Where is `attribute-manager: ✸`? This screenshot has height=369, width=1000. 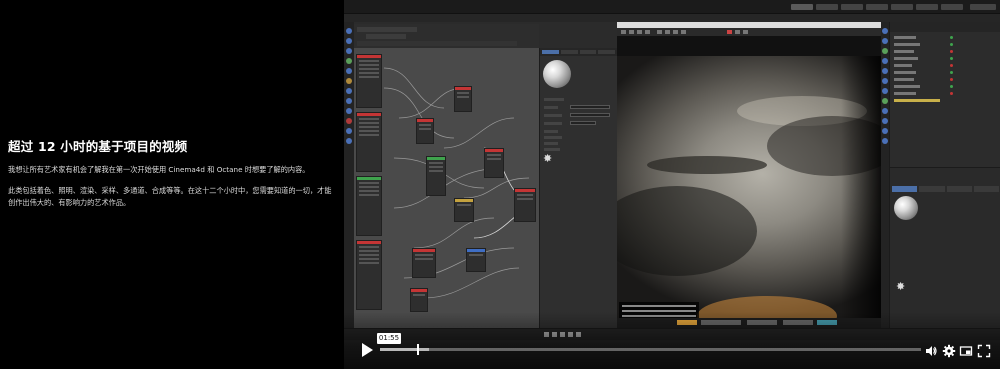
attribute-manager: ✸ is located at coordinates (944, 247).